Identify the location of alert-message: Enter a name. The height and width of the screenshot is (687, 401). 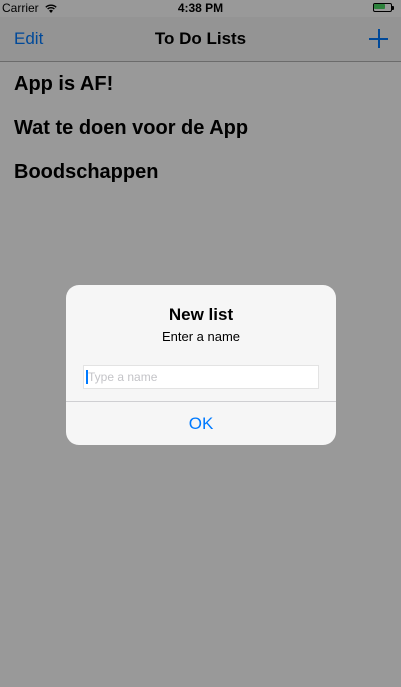
(201, 336).